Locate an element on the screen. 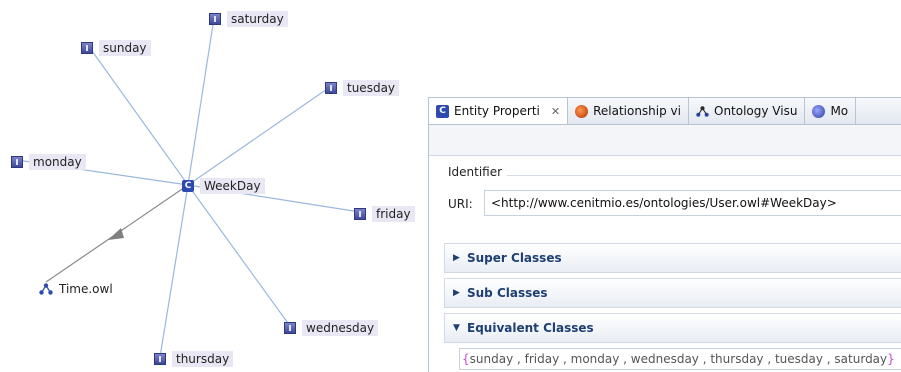 The width and height of the screenshot is (901, 372). node-label: friday is located at coordinates (393, 214).